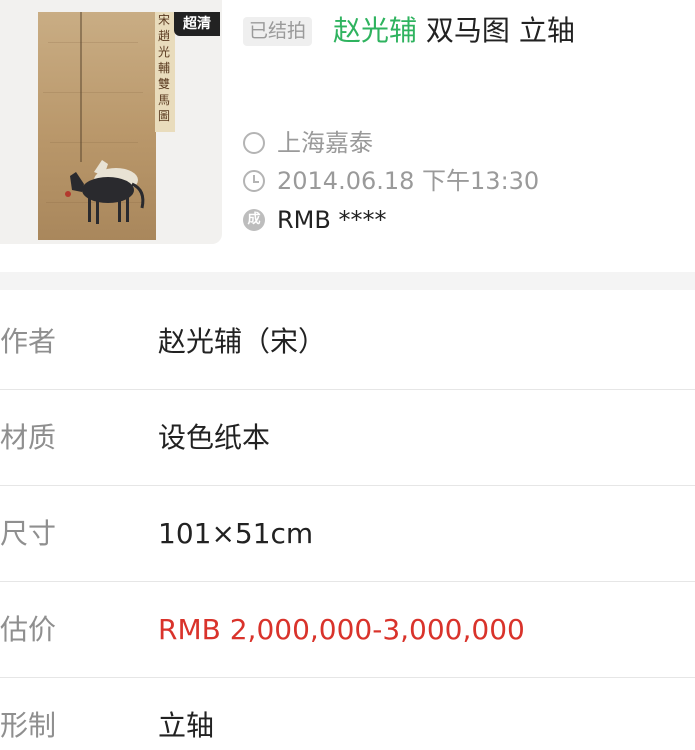 This screenshot has height=750, width=695. What do you see at coordinates (254, 181) in the screenshot?
I see `clock-icon` at bounding box center [254, 181].